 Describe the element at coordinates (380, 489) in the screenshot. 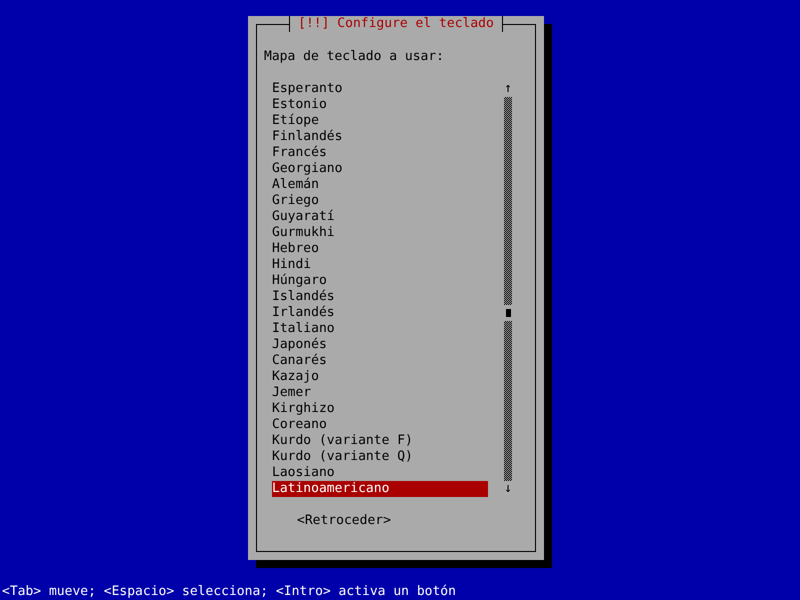

I see `keyboard-layout-item: Latinoamericano` at that location.